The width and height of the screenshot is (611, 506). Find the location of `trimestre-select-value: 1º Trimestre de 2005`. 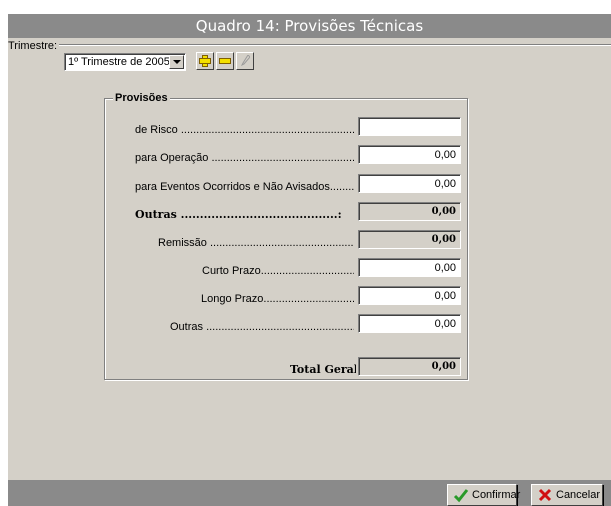

trimestre-select-value: 1º Trimestre de 2005 is located at coordinates (119, 62).